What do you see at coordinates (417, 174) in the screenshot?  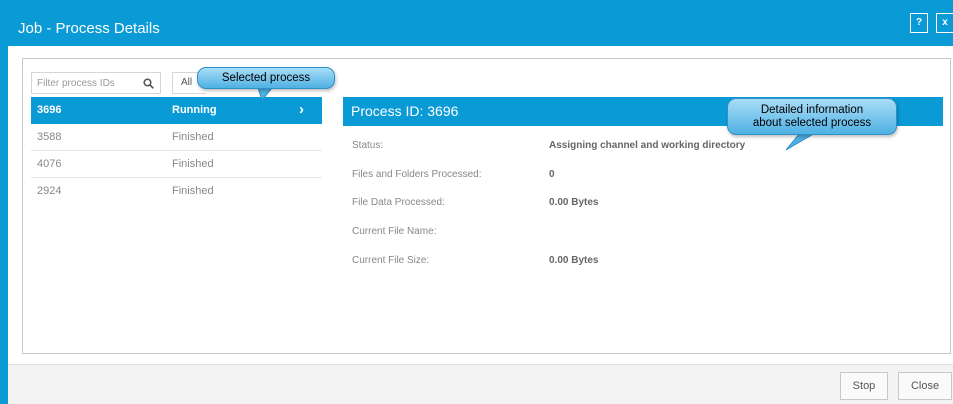 I see `files-processed-label: Files and Folders Processed:` at bounding box center [417, 174].